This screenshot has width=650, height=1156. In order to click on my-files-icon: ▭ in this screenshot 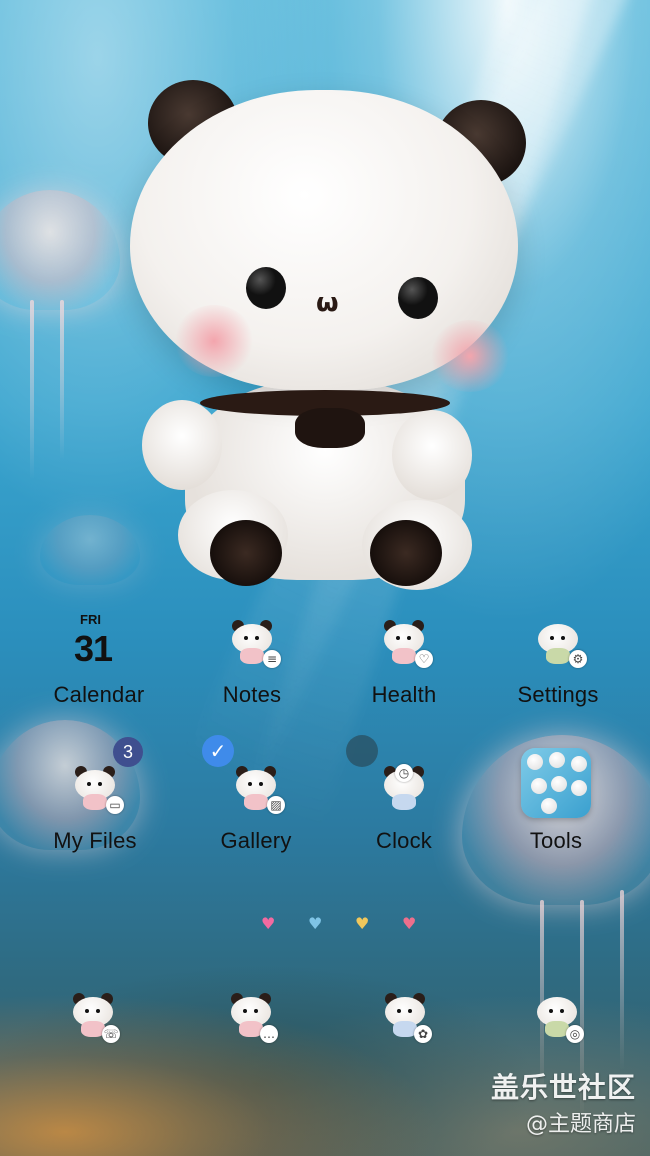, I will do `click(95, 787)`.